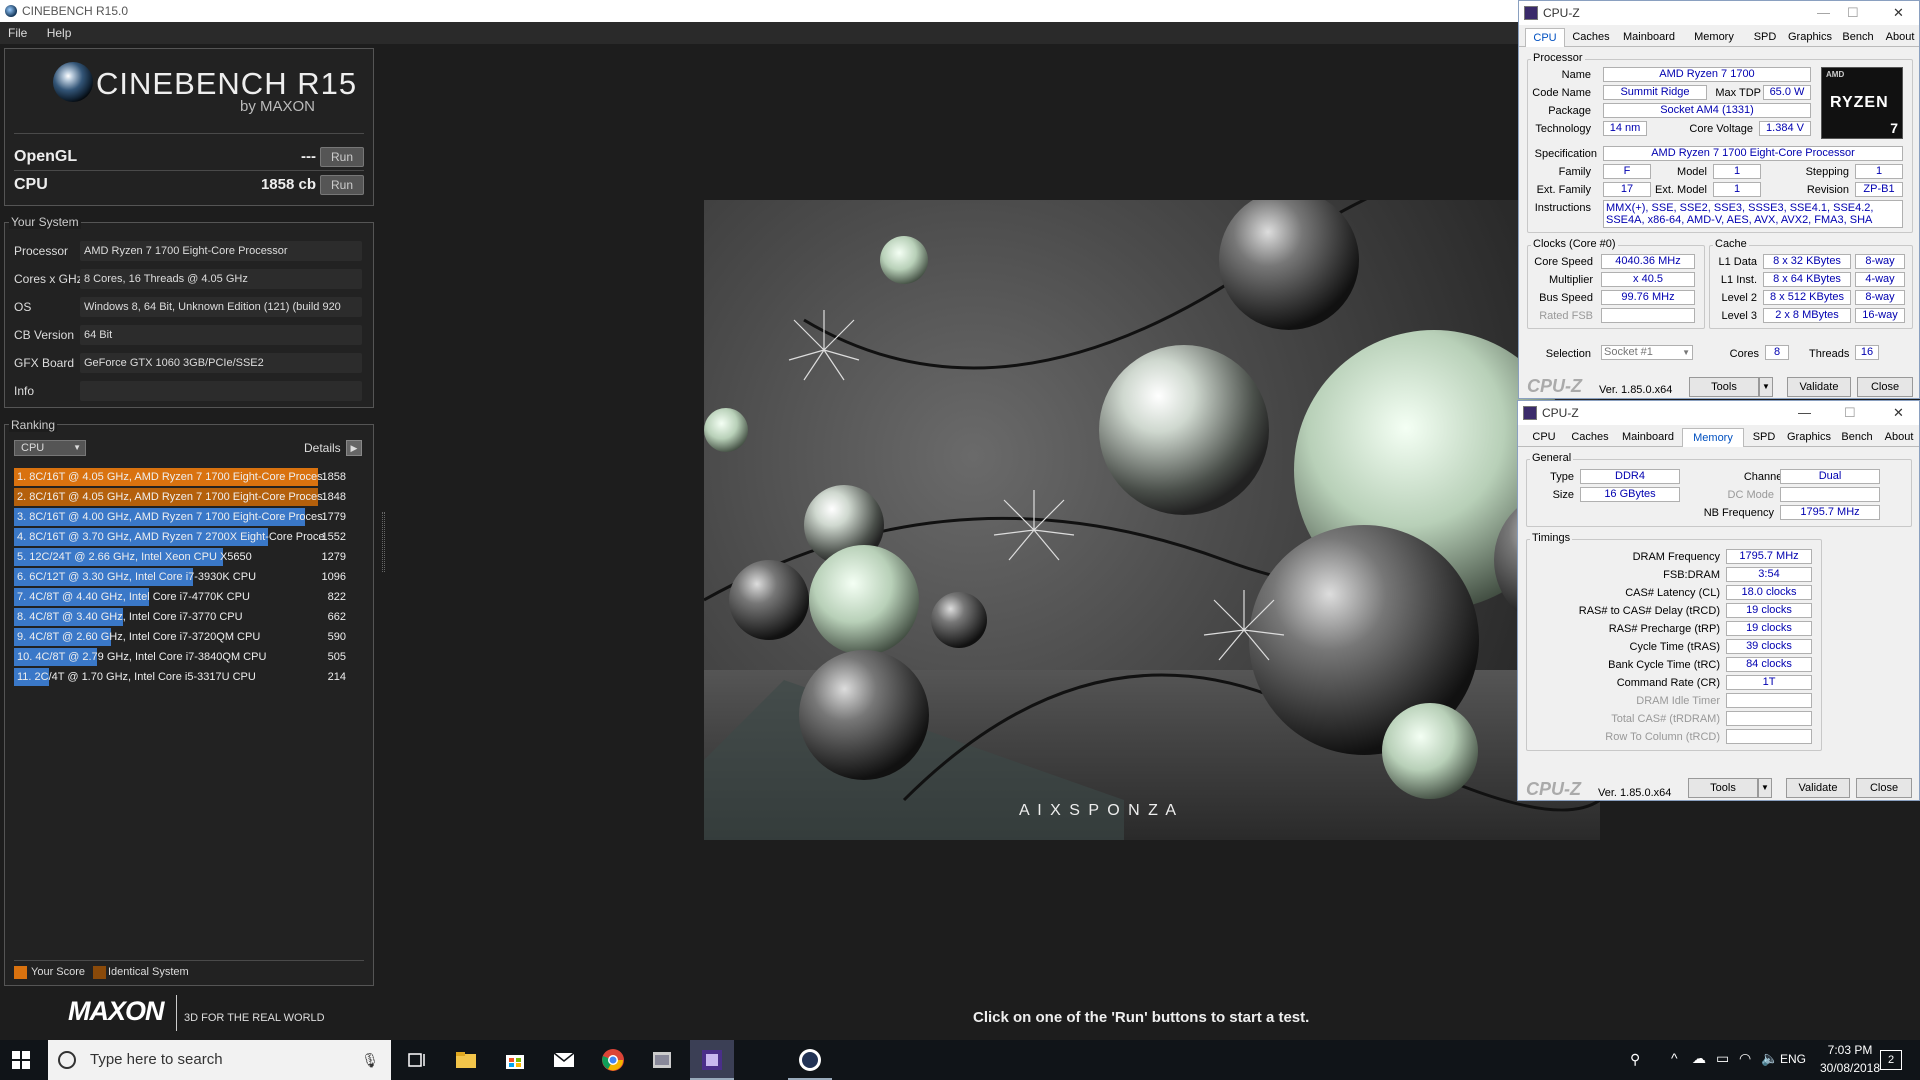 This screenshot has height=1080, width=1920. I want to click on menu-help: Help, so click(59, 33).